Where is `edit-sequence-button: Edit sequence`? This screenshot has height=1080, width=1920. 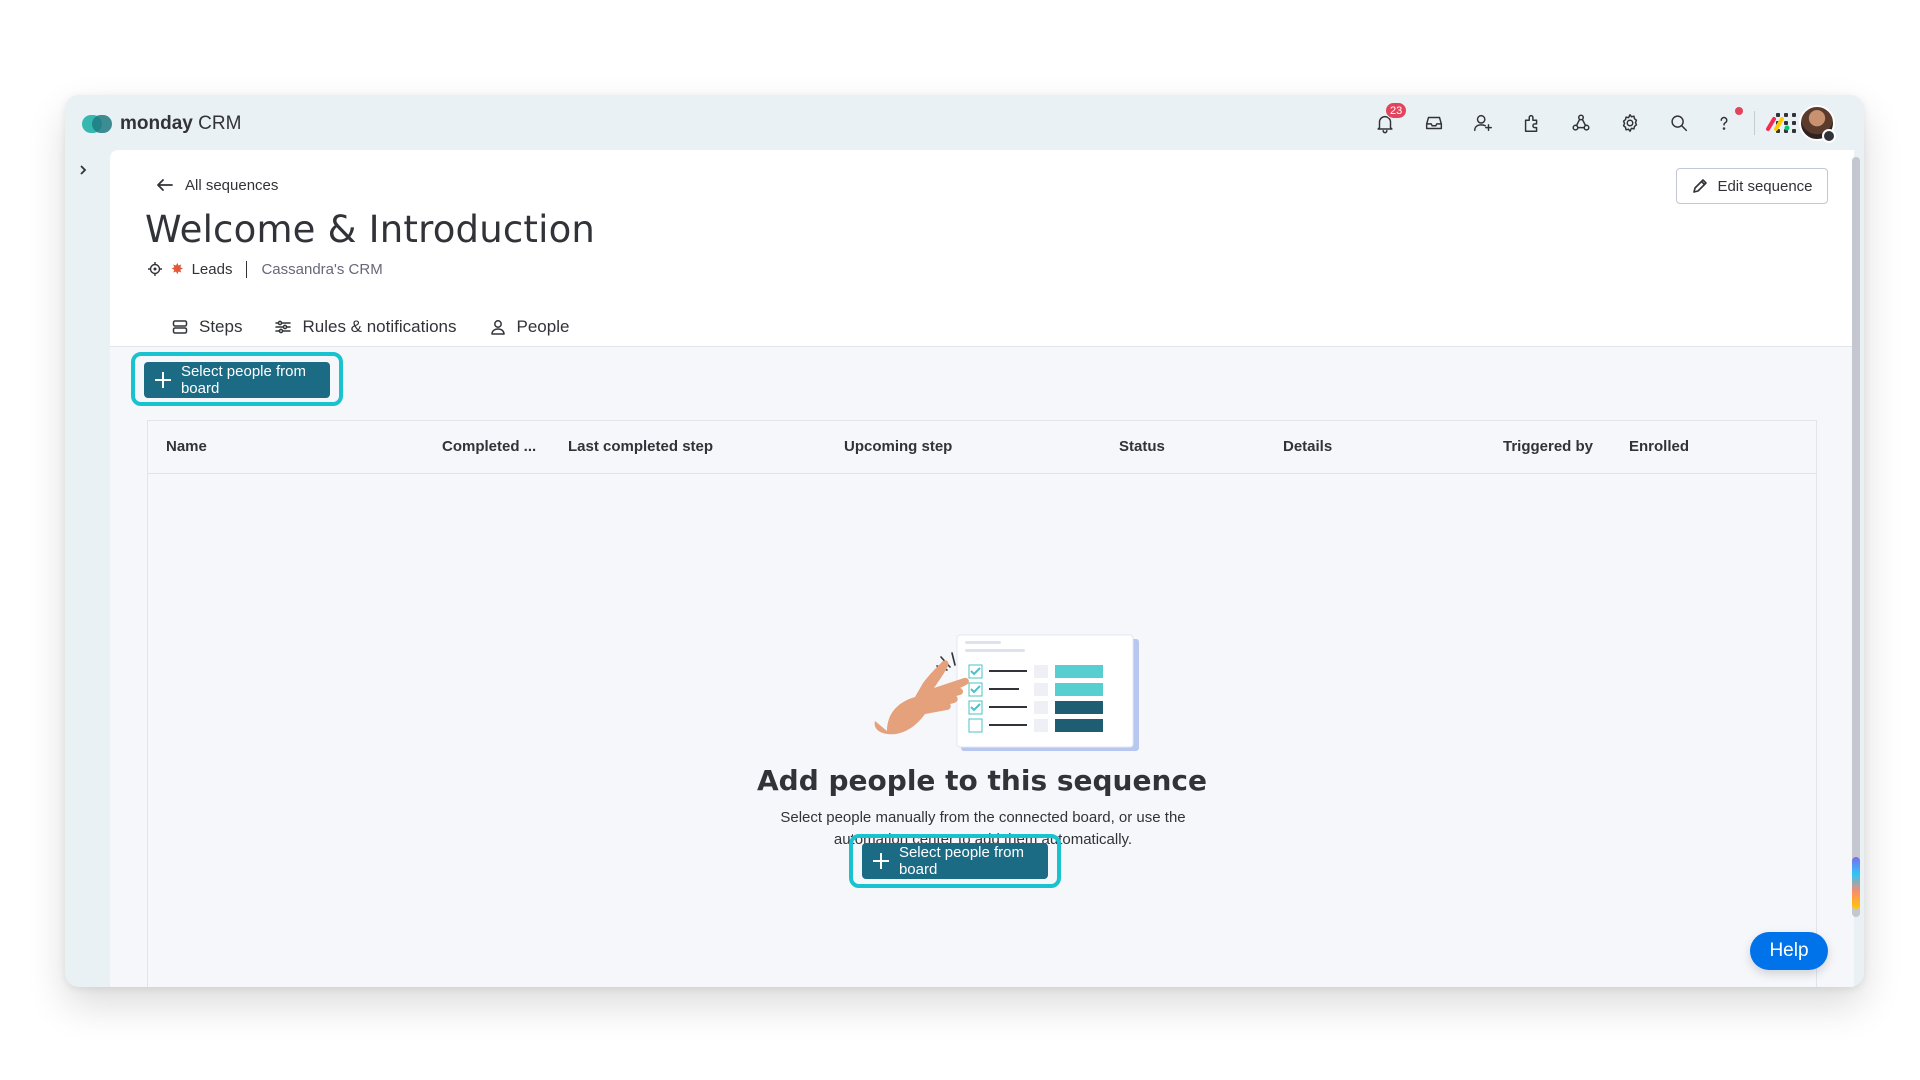 edit-sequence-button: Edit sequence is located at coordinates (1752, 186).